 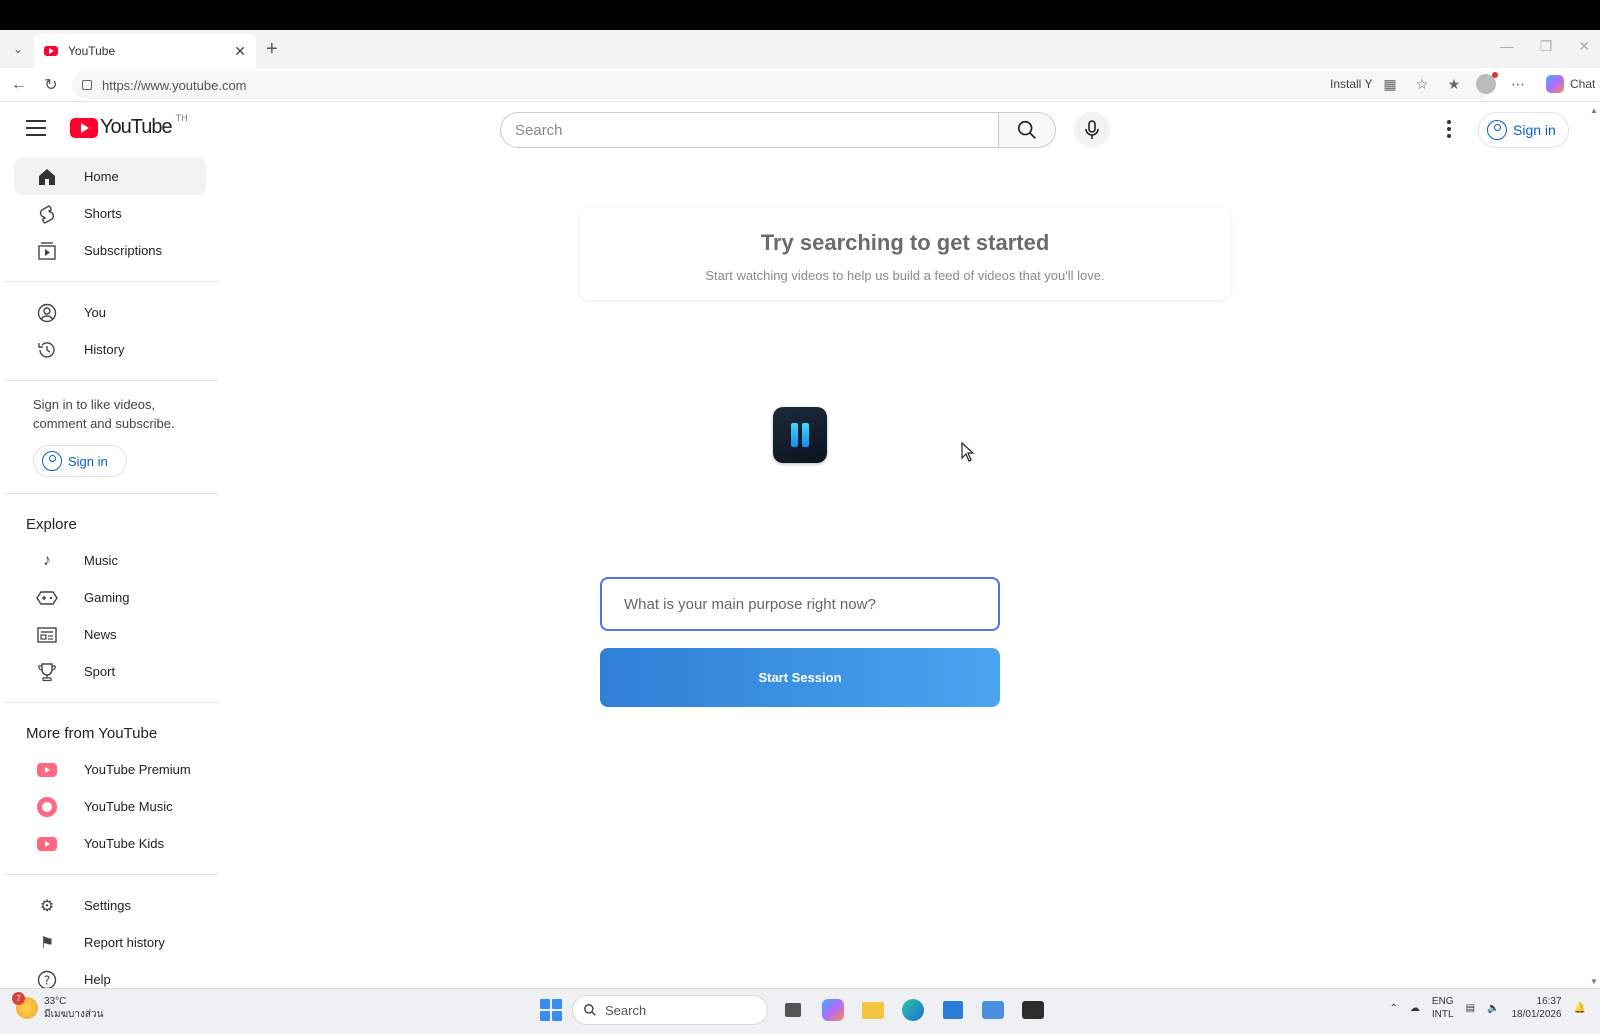 I want to click on sidebar-item-music: ♪ Music, so click(x=110, y=560).